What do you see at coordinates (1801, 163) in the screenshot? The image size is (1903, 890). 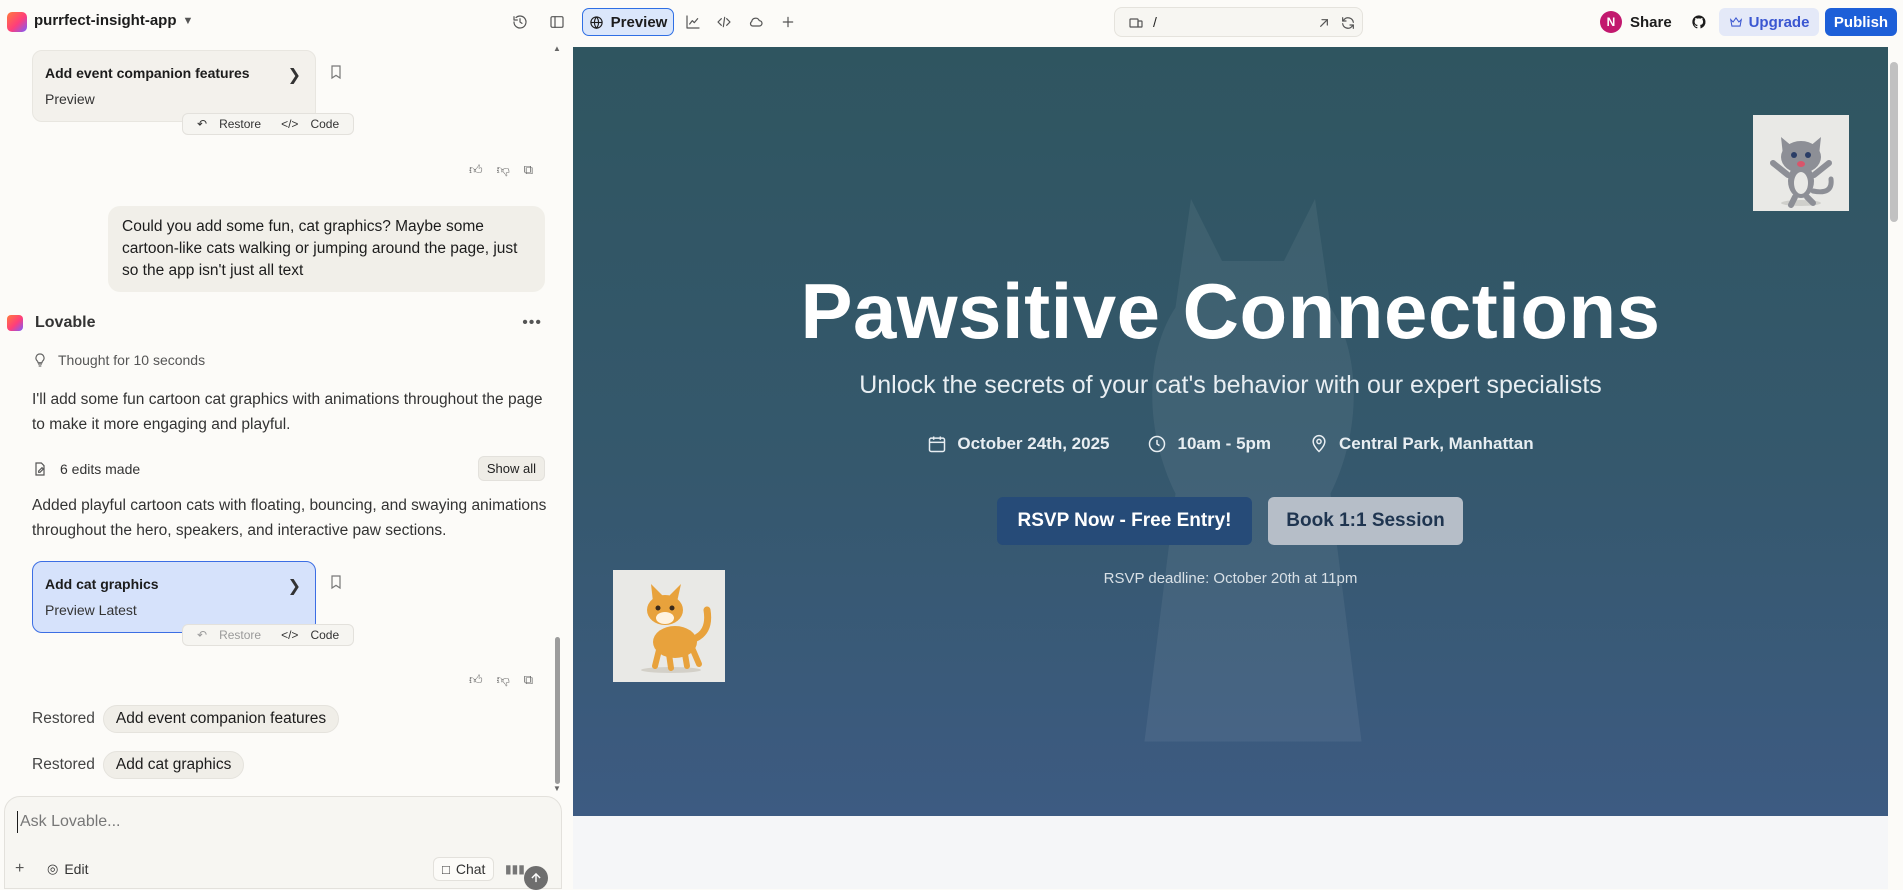 I see `cartoon-cat-jumping` at bounding box center [1801, 163].